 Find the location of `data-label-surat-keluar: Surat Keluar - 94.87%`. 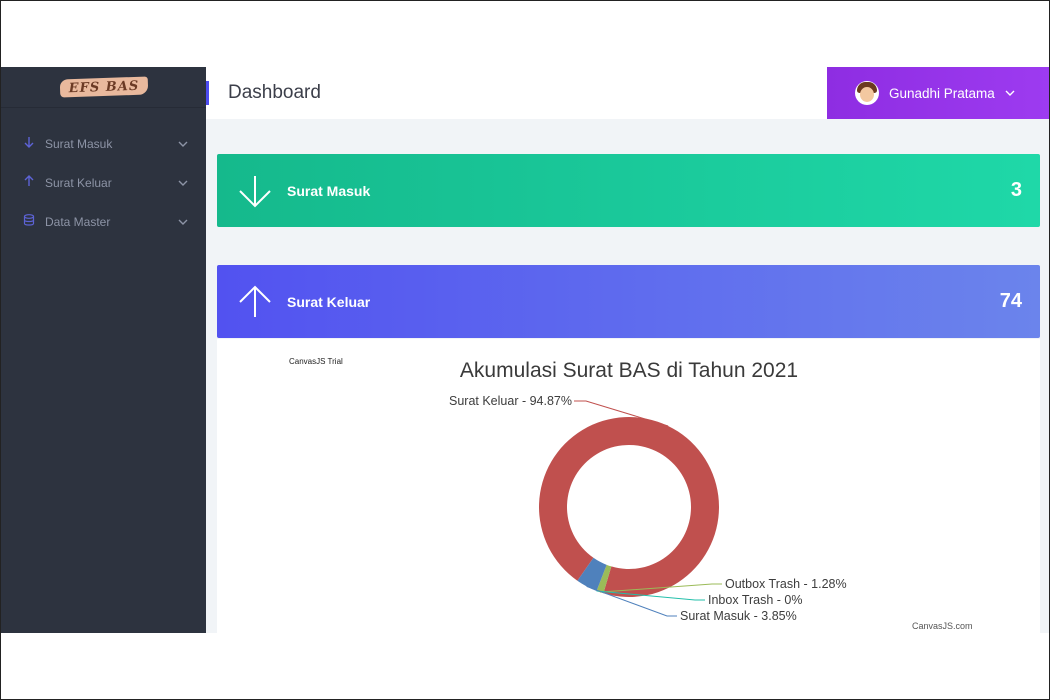

data-label-surat-keluar: Surat Keluar - 94.87% is located at coordinates (510, 401).